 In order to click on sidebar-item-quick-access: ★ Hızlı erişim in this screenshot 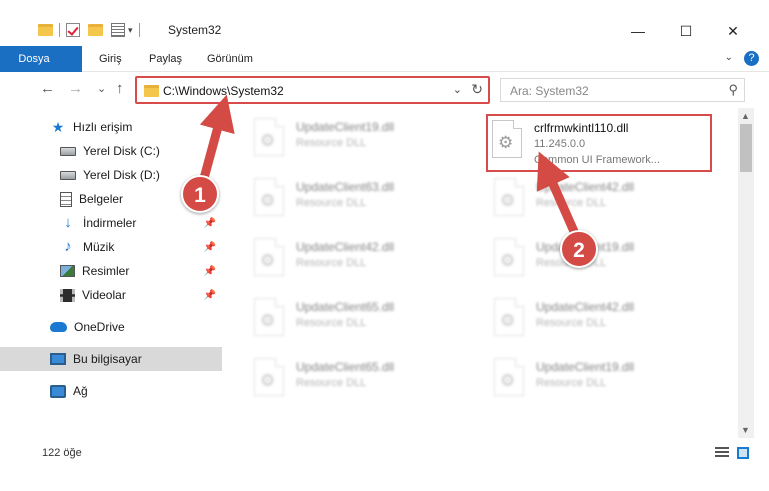, I will do `click(111, 127)`.